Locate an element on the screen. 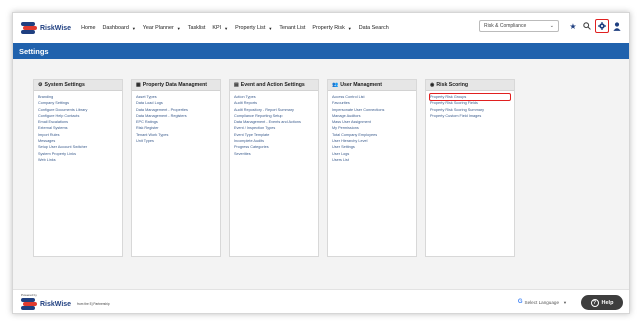 The height and width of the screenshot is (326, 642). page-header: Settings is located at coordinates (321, 51).